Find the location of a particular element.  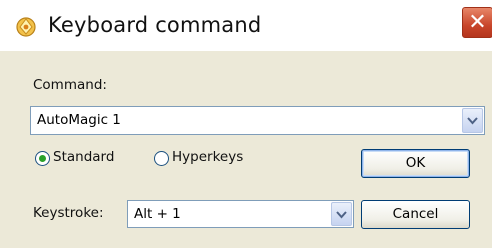

radio-standard is located at coordinates (42, 158).